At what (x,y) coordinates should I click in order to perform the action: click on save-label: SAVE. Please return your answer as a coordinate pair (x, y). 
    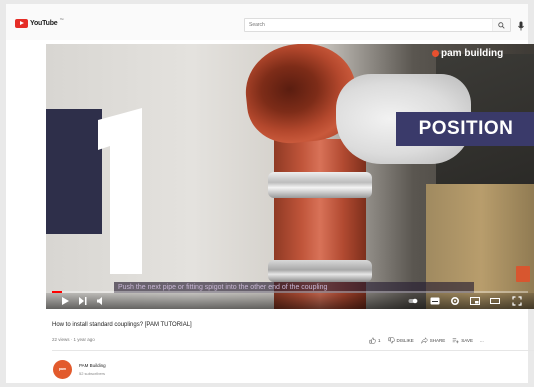
    Looking at the image, I should click on (467, 340).